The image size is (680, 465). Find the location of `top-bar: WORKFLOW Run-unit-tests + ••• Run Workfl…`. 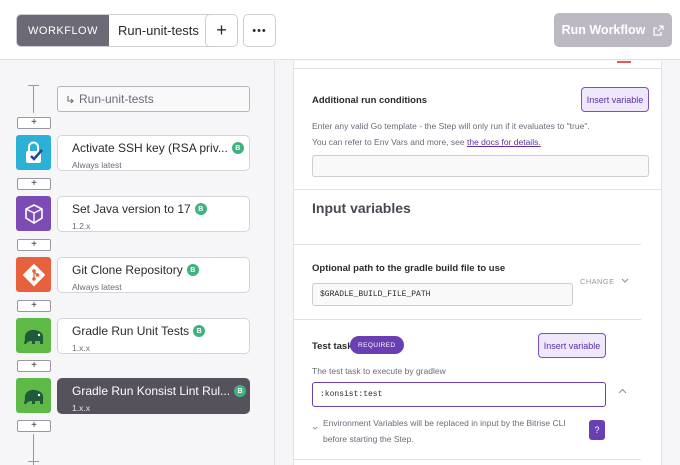

top-bar: WORKFLOW Run-unit-tests + ••• Run Workfl… is located at coordinates (340, 30).